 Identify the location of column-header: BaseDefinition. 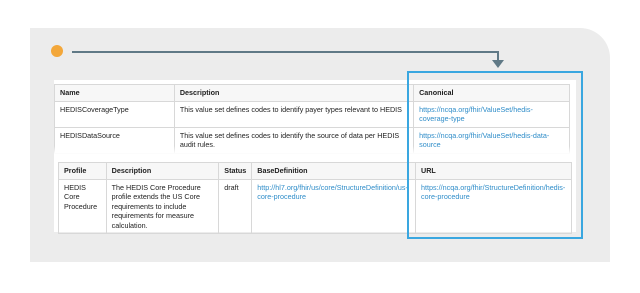
(334, 171).